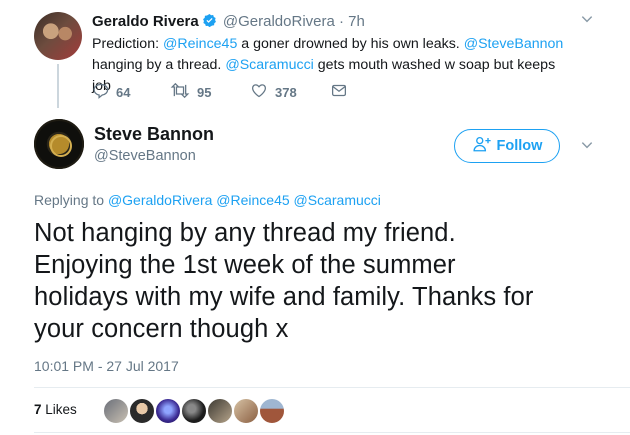  What do you see at coordinates (111, 92) in the screenshot?
I see `reply-button: 64` at bounding box center [111, 92].